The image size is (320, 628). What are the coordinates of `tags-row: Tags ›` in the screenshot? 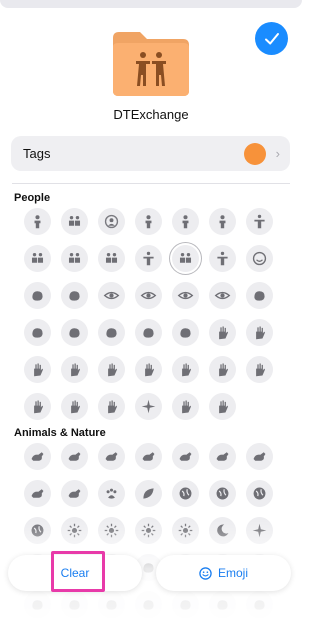 It's located at (150, 153).